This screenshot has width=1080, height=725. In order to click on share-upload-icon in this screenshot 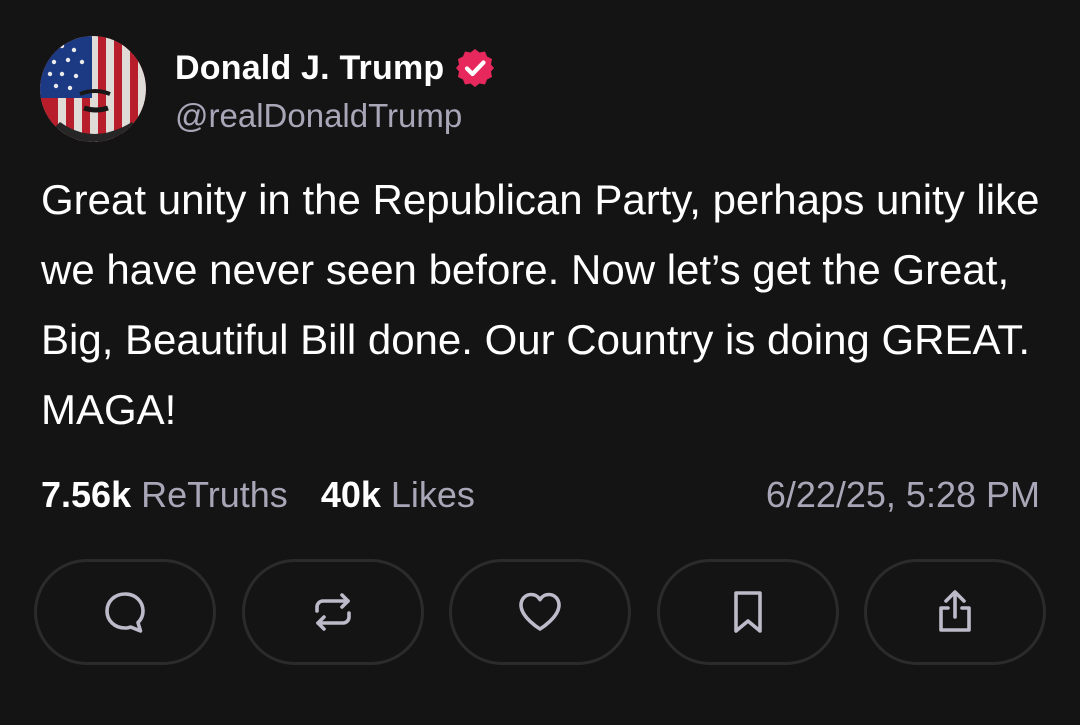, I will do `click(955, 611)`.